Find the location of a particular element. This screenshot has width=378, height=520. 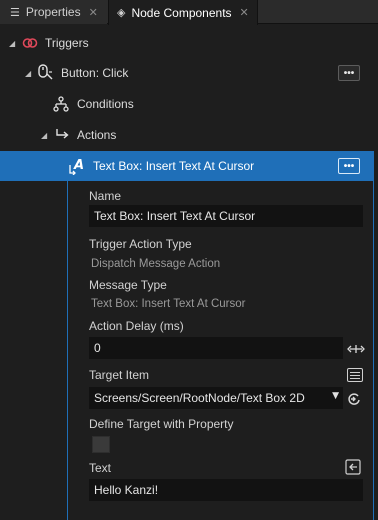

trigger-action-type-label: Trigger Action Type is located at coordinates (140, 244).